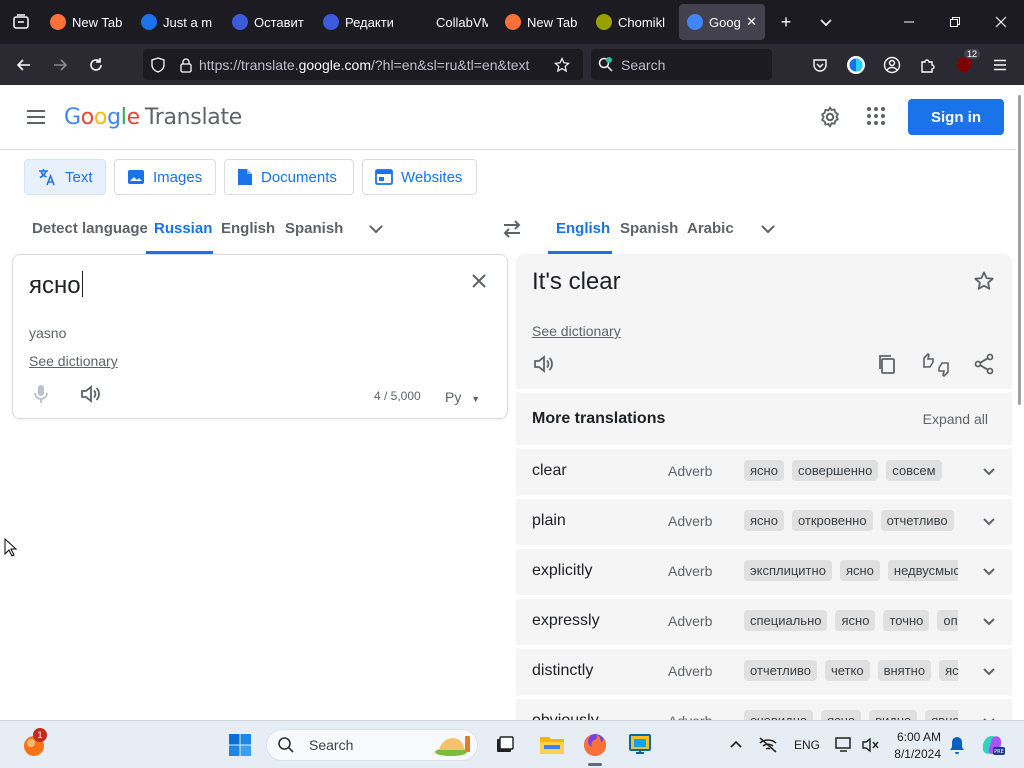 Image resolution: width=1024 pixels, height=768 pixels. I want to click on source-lang-detect: Detect language, so click(90, 228).